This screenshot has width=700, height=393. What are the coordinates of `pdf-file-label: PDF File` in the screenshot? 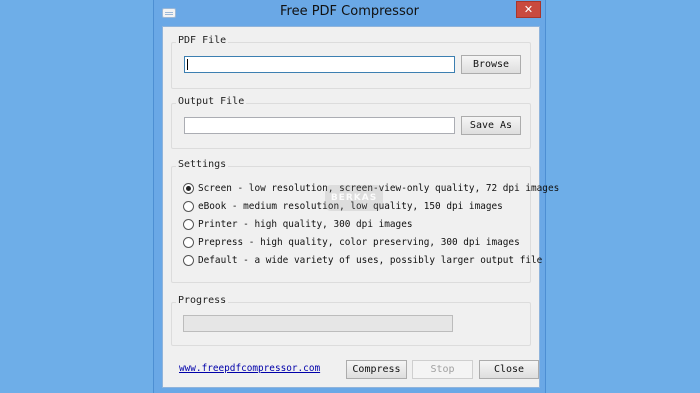 It's located at (202, 40).